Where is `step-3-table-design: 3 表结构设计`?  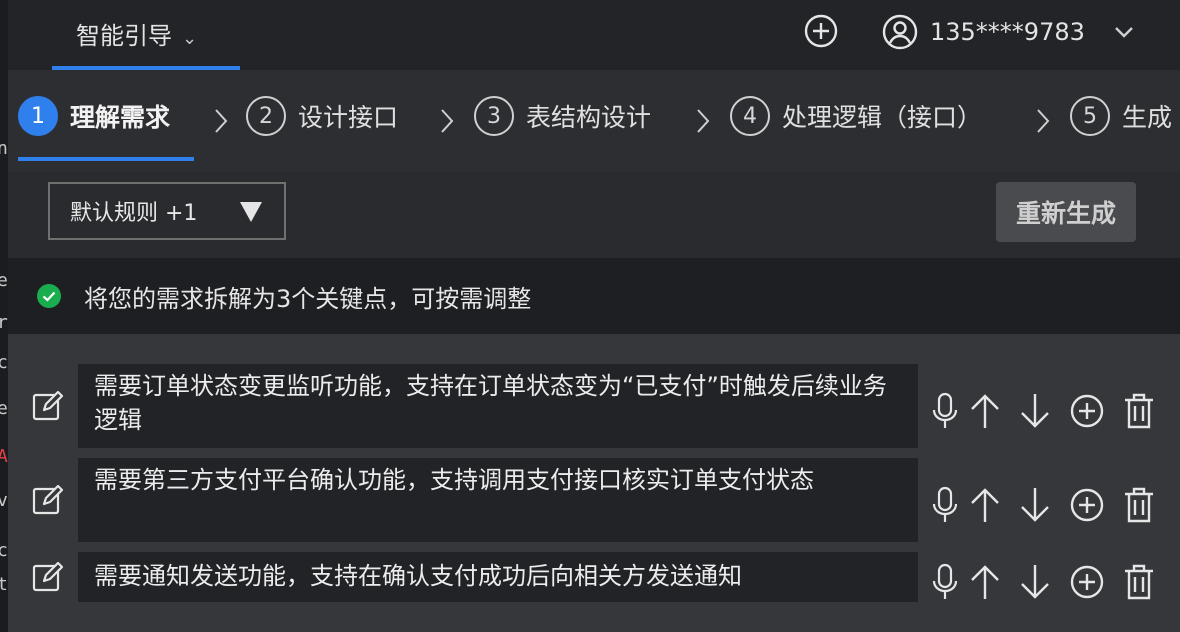
step-3-table-design: 3 表结构设计 is located at coordinates (562, 116).